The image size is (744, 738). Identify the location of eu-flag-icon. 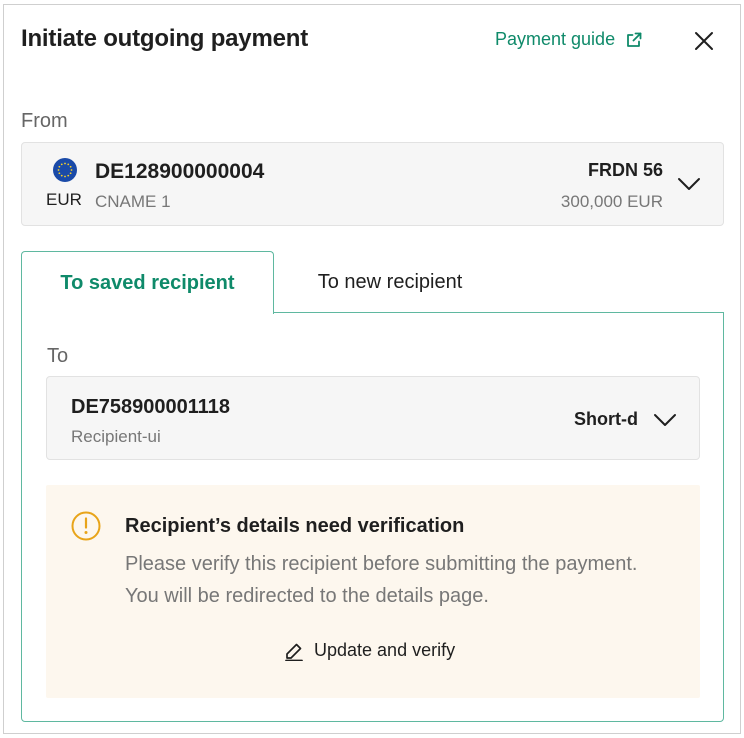
(65, 170).